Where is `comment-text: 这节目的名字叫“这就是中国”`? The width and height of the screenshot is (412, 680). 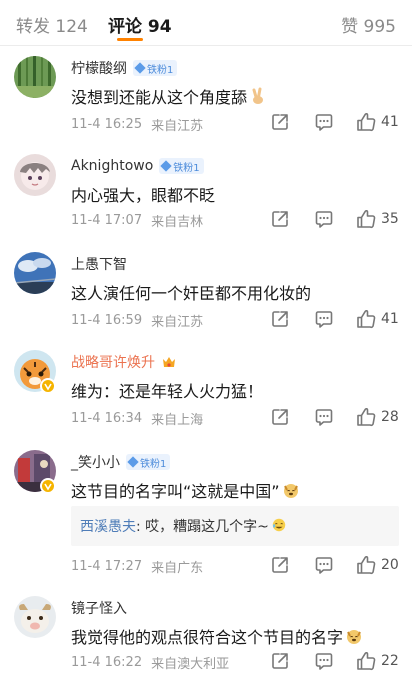
comment-text: 这节目的名字叫“这就是中国” is located at coordinates (185, 490).